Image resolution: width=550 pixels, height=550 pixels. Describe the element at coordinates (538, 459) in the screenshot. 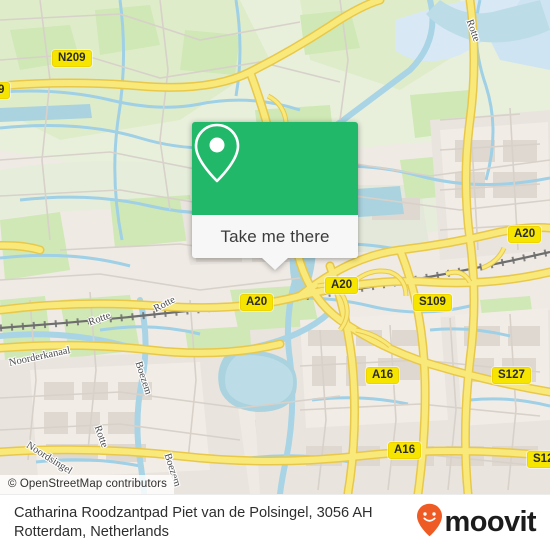

I see `road-shield: S12` at that location.